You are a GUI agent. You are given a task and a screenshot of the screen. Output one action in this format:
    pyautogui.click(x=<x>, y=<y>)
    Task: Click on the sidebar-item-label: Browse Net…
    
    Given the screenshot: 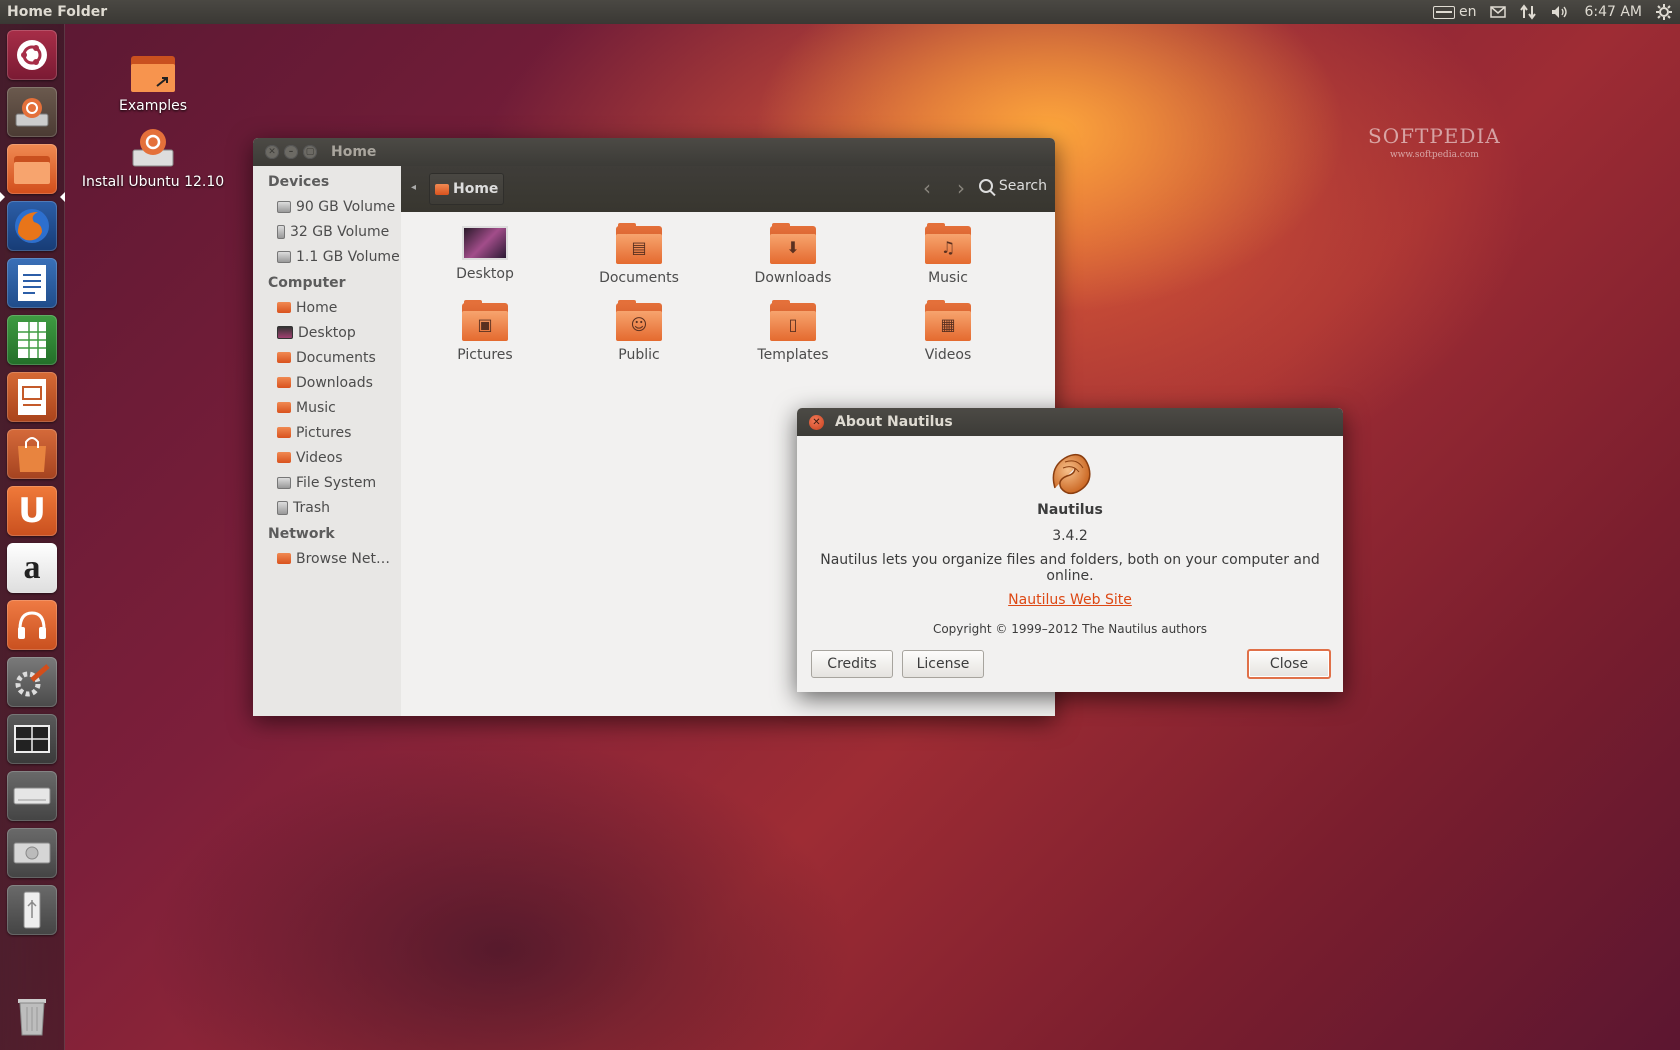 What is the action you would take?
    pyautogui.click(x=343, y=558)
    